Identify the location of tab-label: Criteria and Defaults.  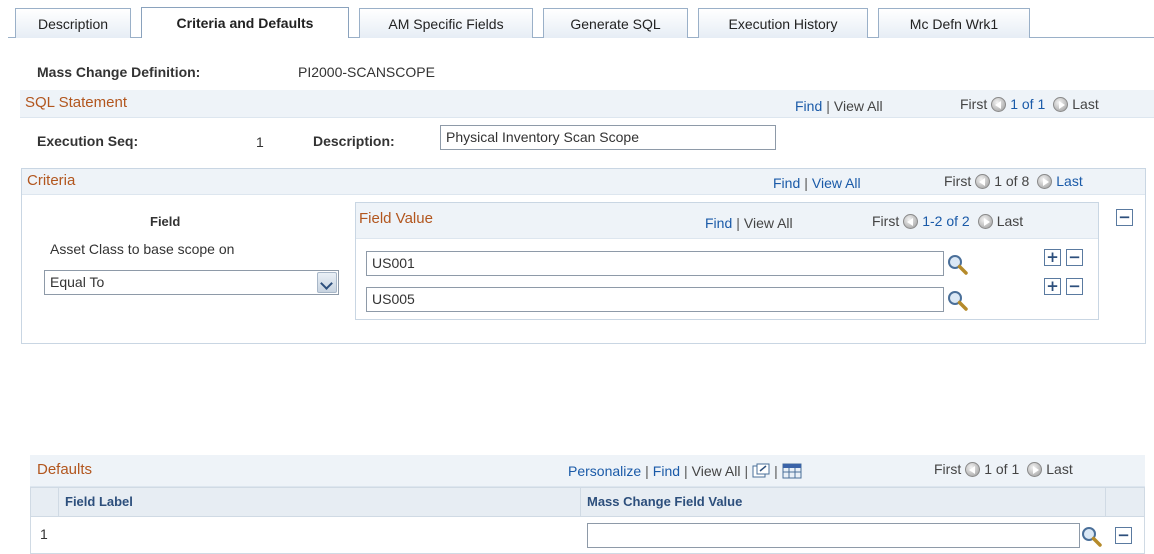
(245, 23).